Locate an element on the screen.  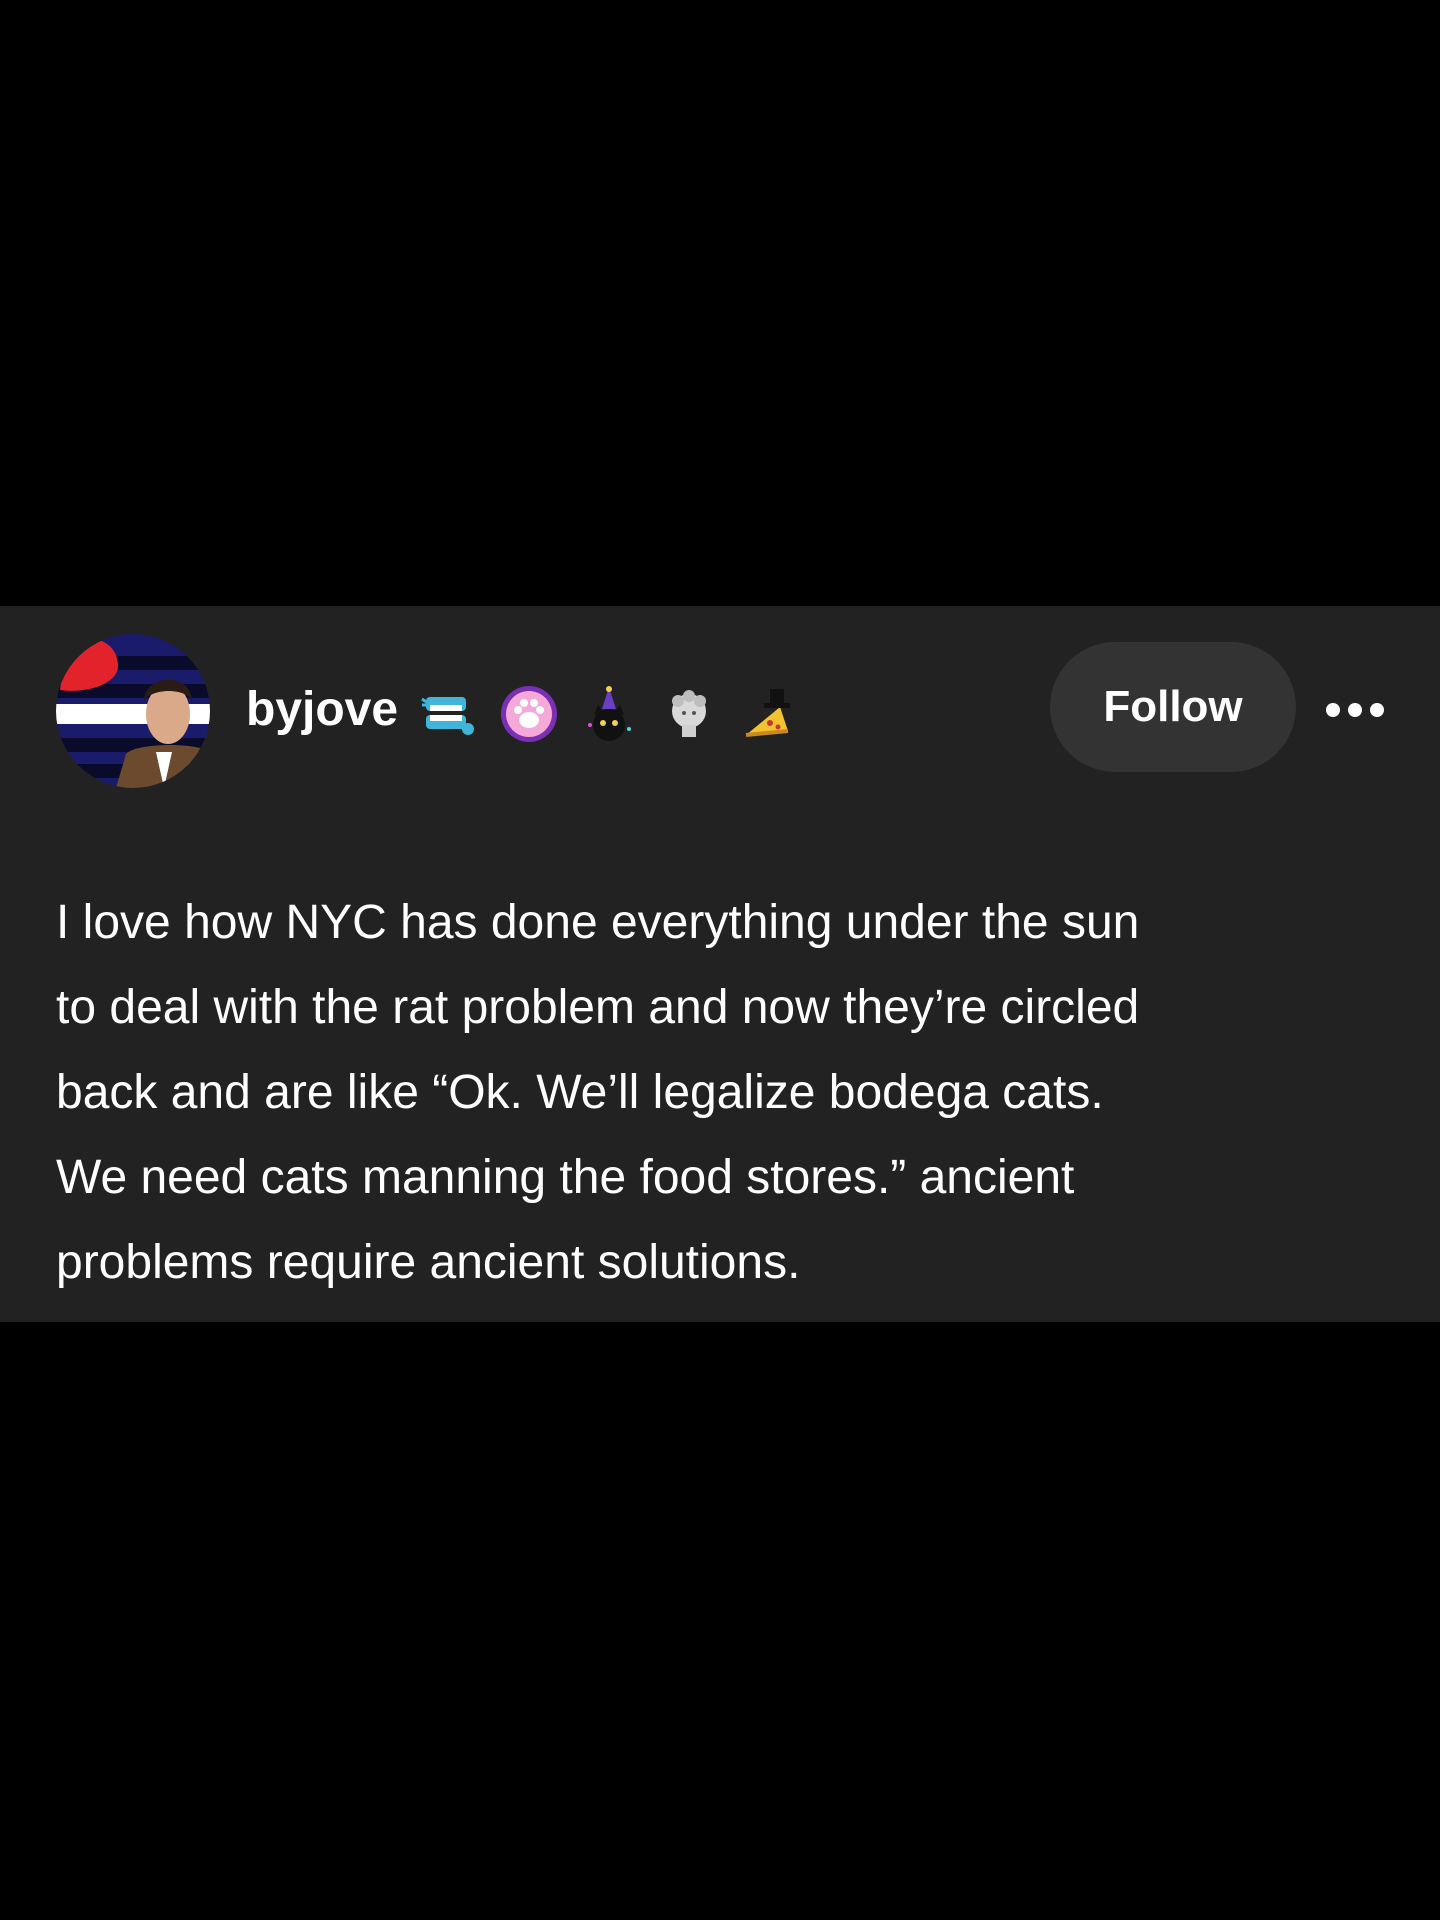
statue-head-badge-icon is located at coordinates (689, 714).